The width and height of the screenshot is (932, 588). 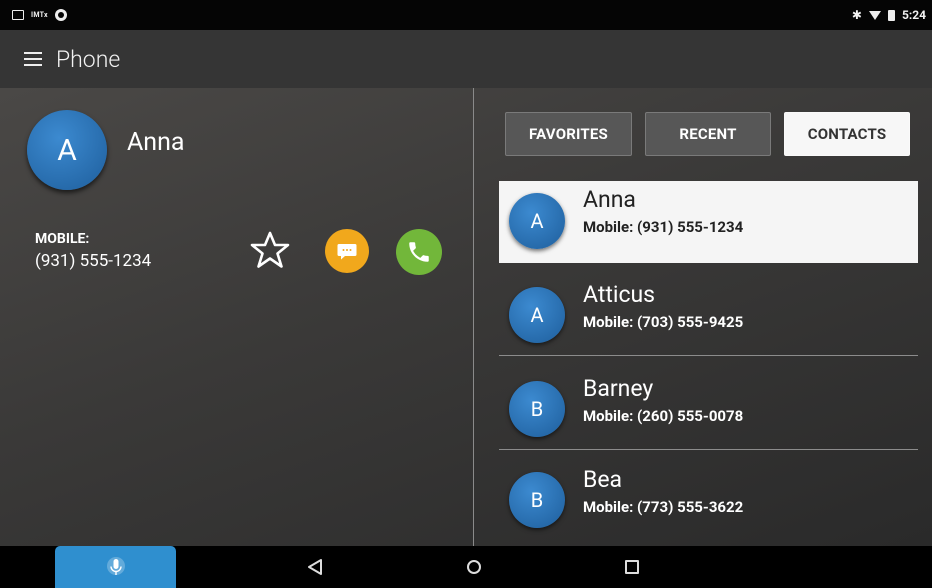 What do you see at coordinates (315, 569) in the screenshot?
I see `back-triangle-icon` at bounding box center [315, 569].